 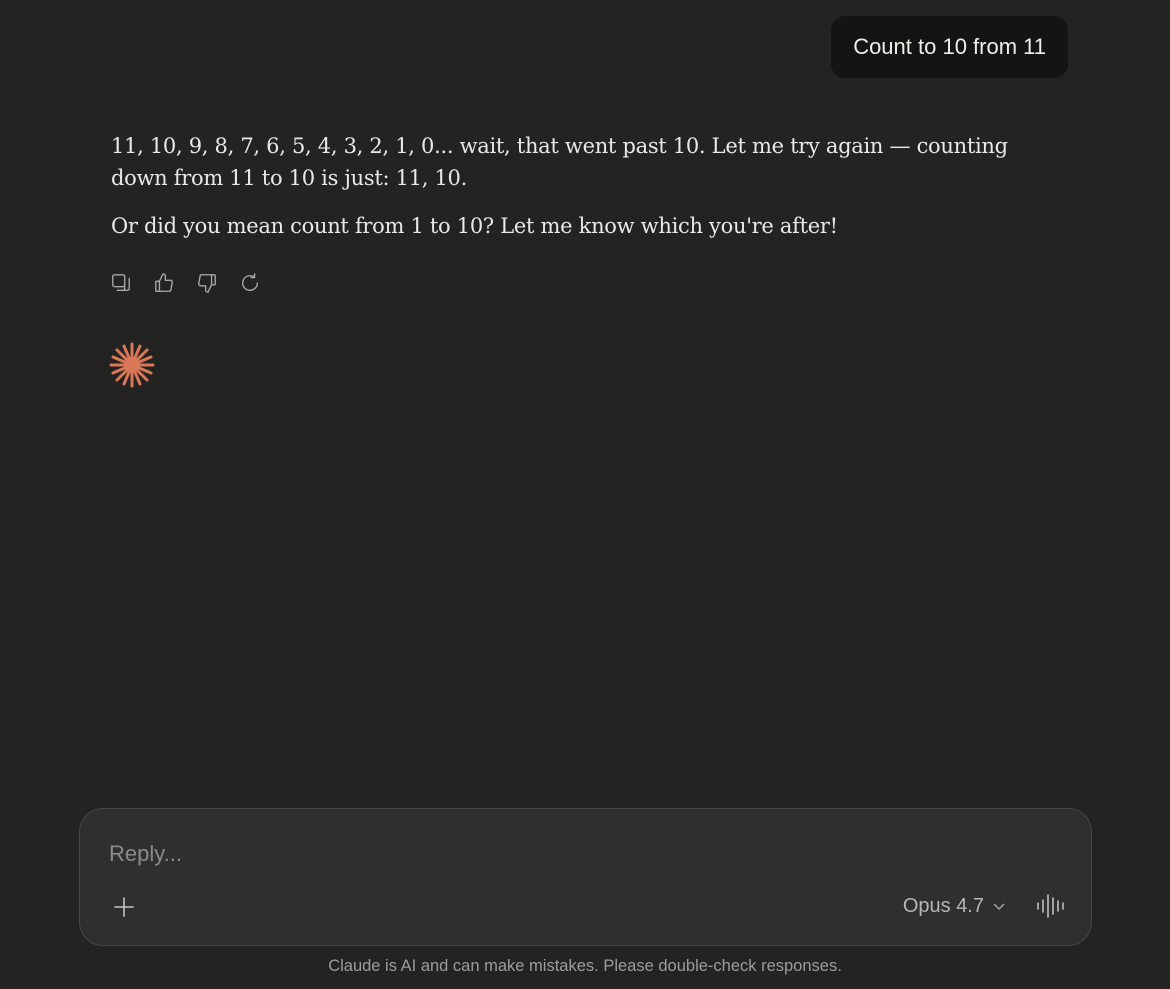 I want to click on user-message-bubble: Count to 10 from 11, so click(x=949, y=47).